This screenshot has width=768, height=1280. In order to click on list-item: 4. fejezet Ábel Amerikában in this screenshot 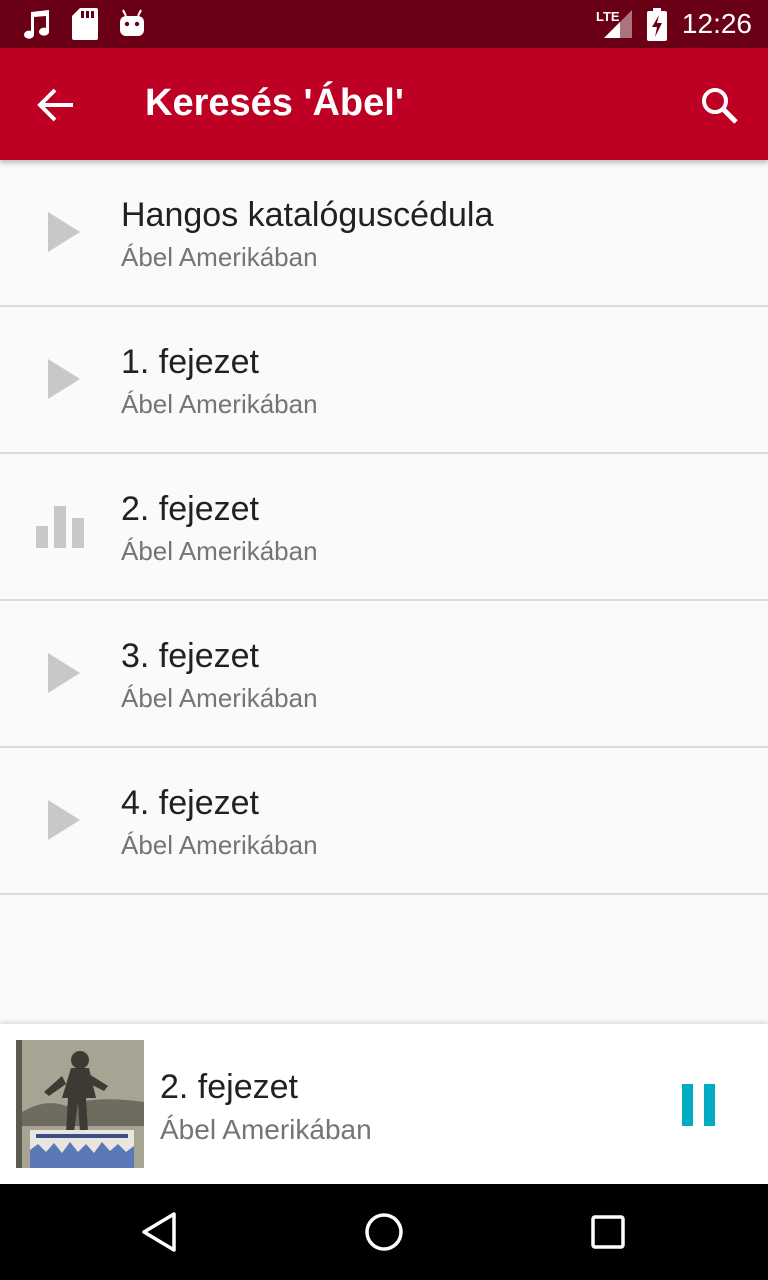, I will do `click(384, 821)`.